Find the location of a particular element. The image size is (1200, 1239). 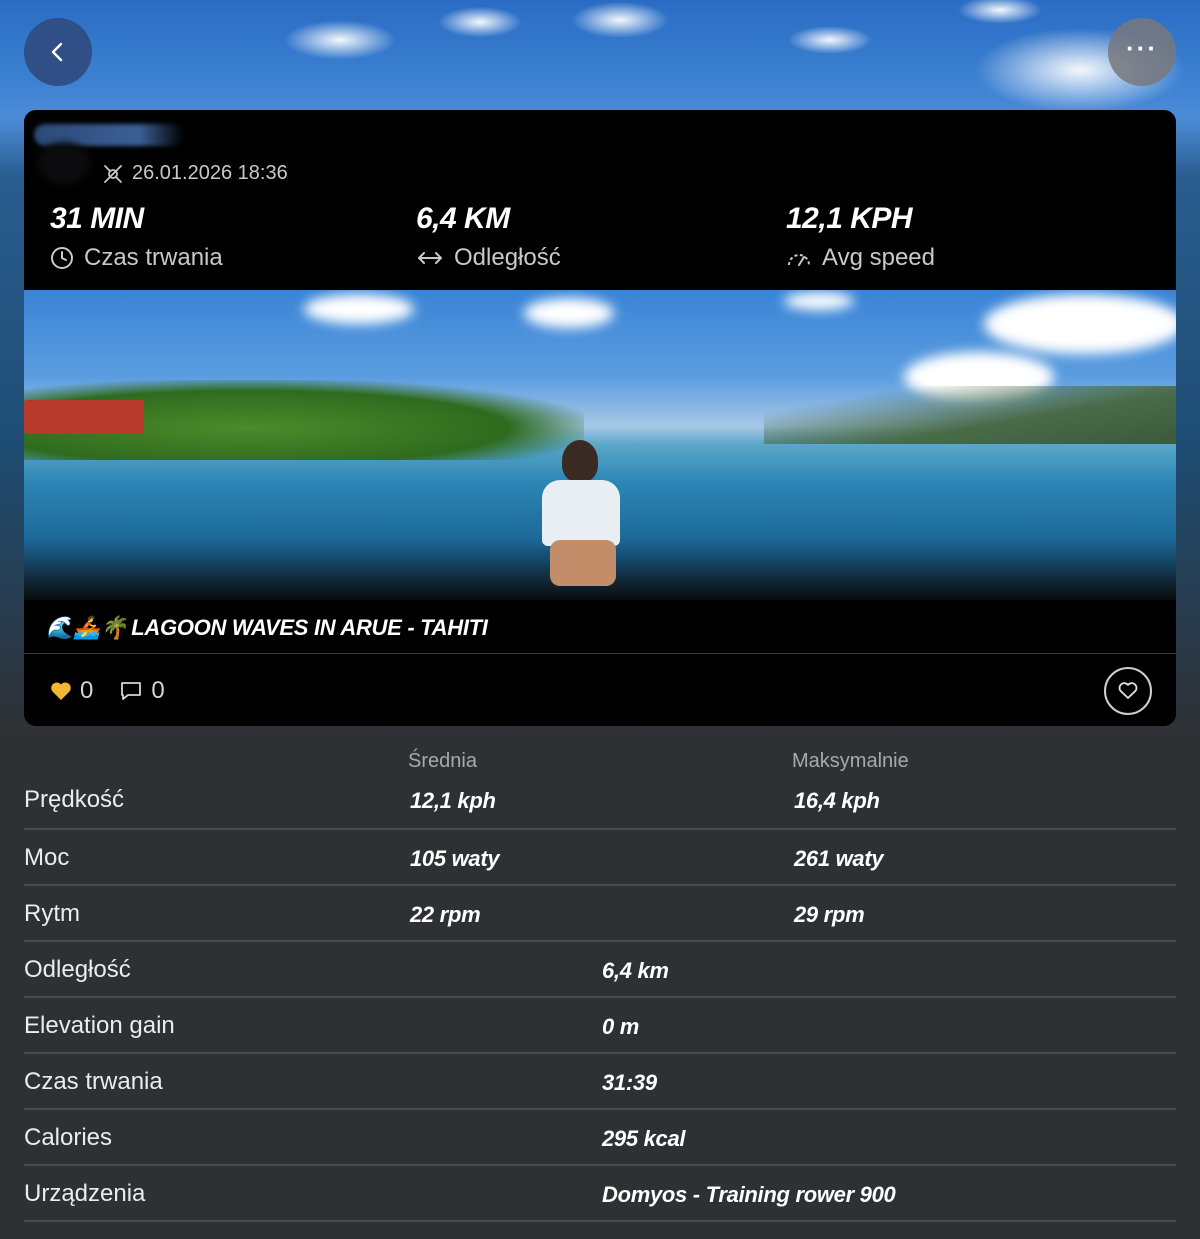

stat-avg-speed: 12,1 KPH Avg speed is located at coordinates (860, 237).